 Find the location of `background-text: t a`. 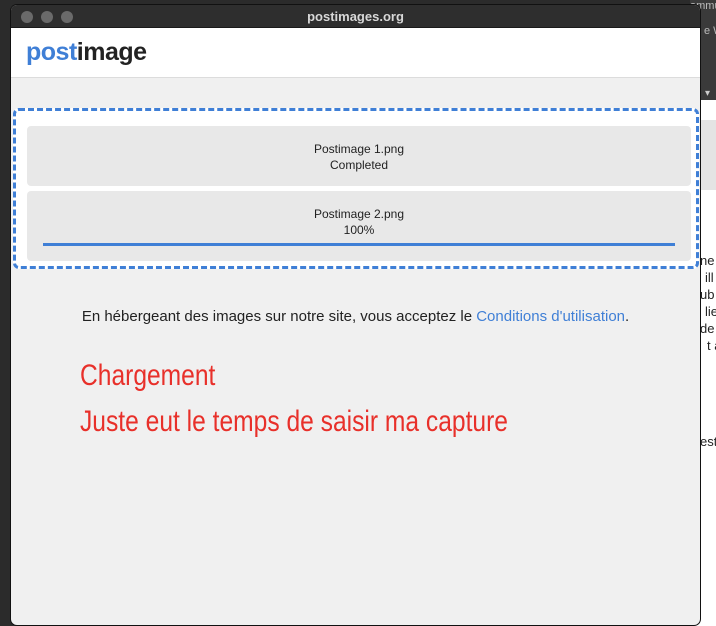

background-text: t a is located at coordinates (711, 345).